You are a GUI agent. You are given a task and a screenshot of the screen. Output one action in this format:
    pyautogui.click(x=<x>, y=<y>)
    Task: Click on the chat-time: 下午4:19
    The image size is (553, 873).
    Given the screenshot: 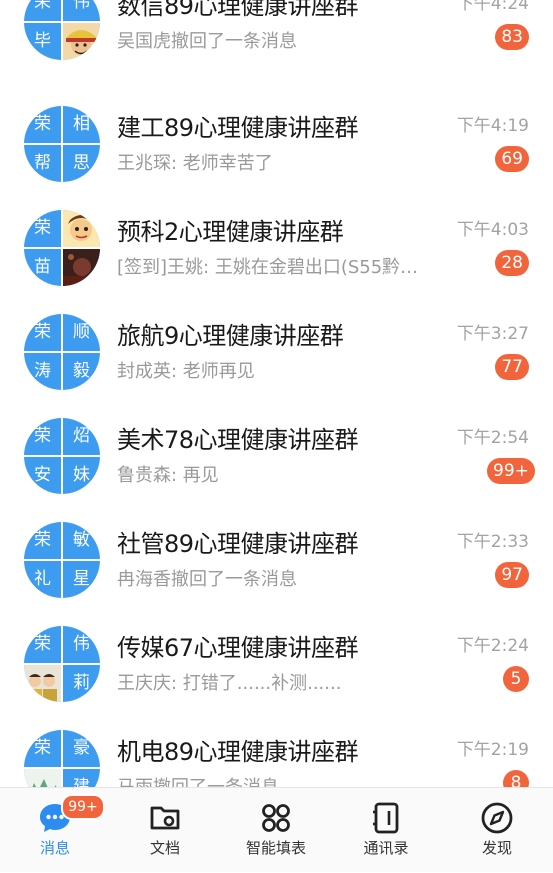 What is the action you would take?
    pyautogui.click(x=492, y=126)
    